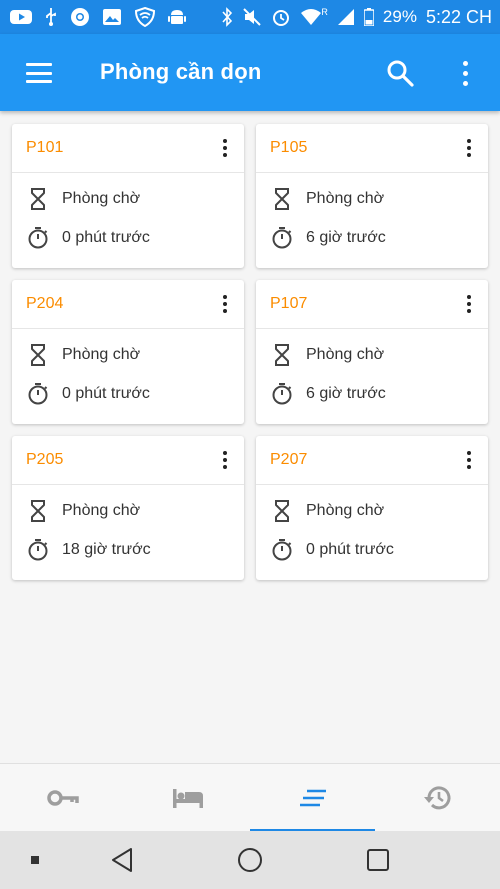 This screenshot has height=889, width=500. I want to click on tab-rooms, so click(187, 798).